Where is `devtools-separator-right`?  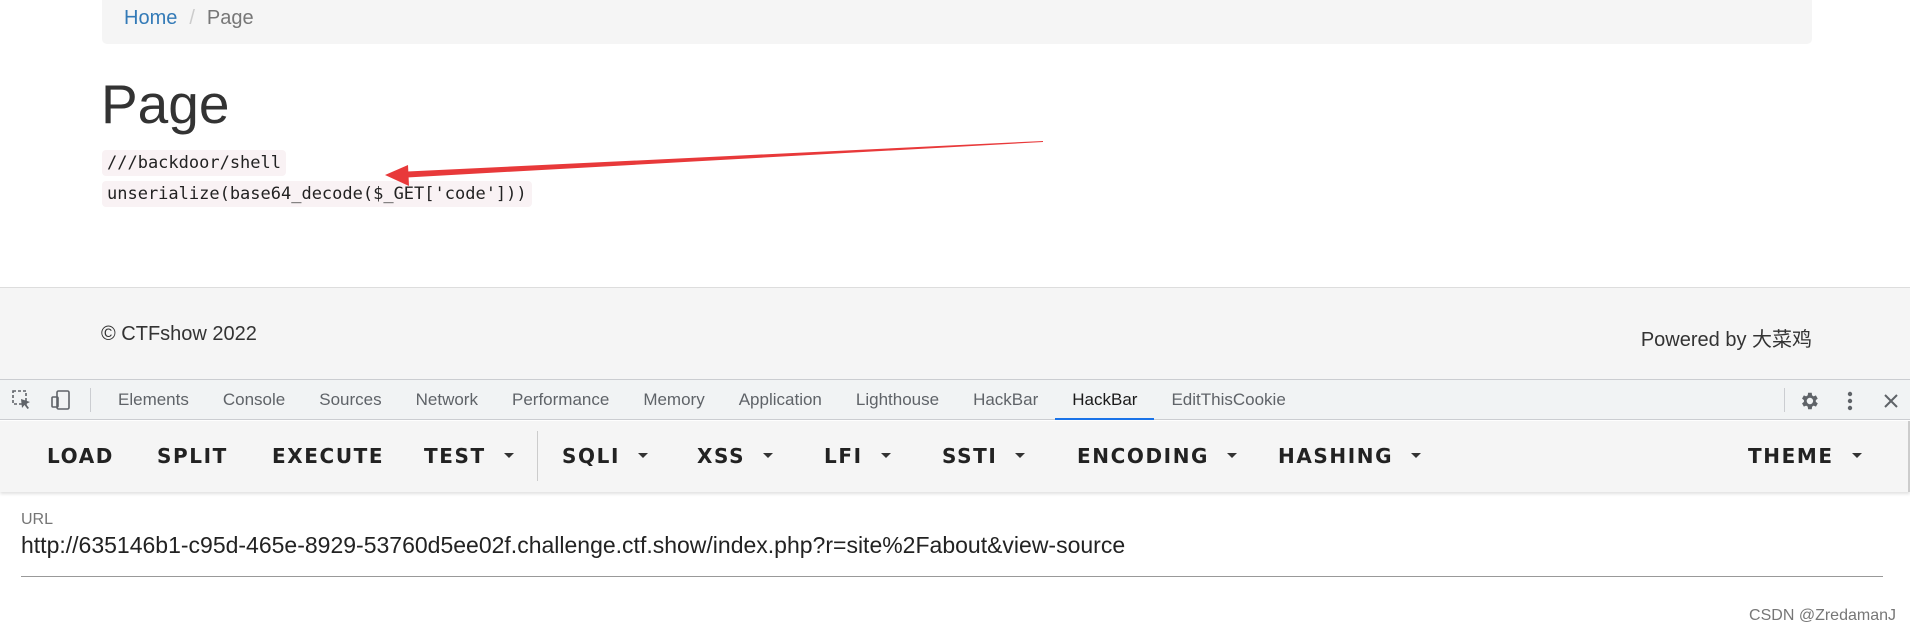
devtools-separator-right is located at coordinates (1784, 400).